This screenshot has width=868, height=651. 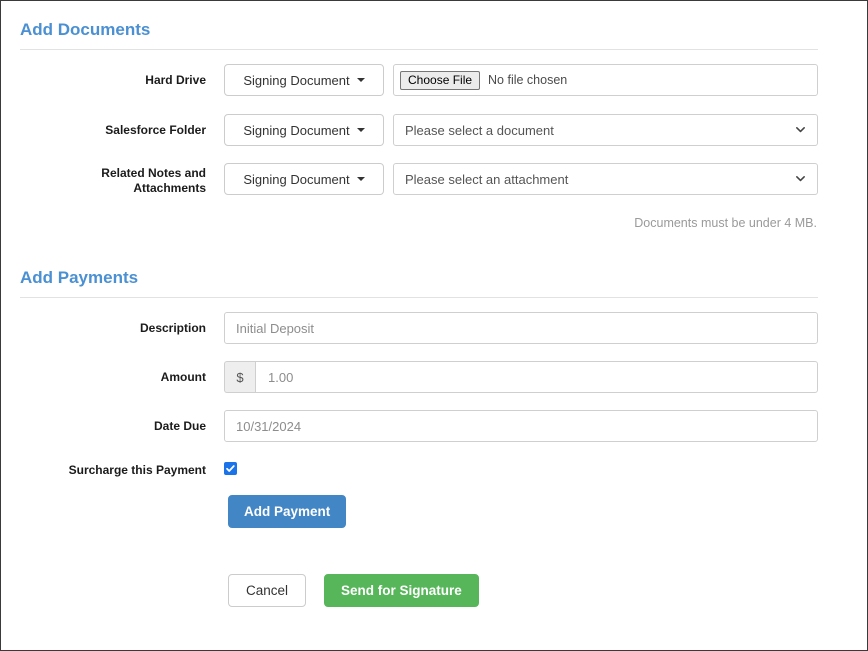 What do you see at coordinates (536, 377) in the screenshot?
I see `amount-input: 1.00` at bounding box center [536, 377].